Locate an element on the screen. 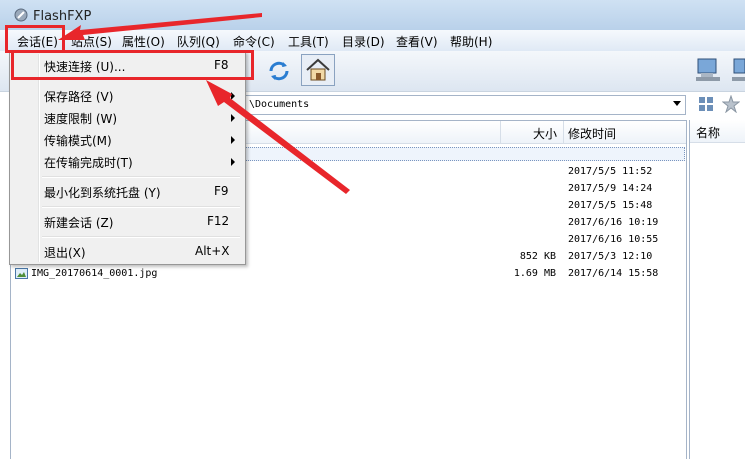  highlight-box-session-menu is located at coordinates (35, 39).